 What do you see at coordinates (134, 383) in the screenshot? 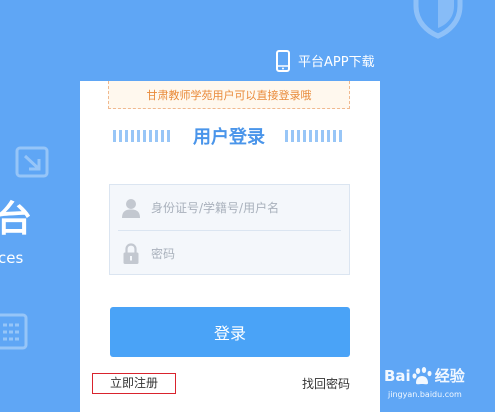
I see `register-link: 立即注册` at bounding box center [134, 383].